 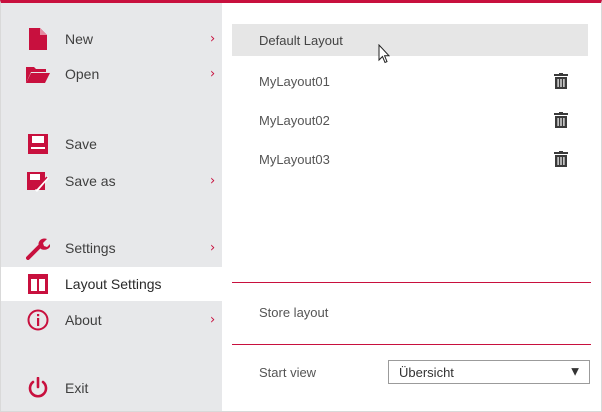 What do you see at coordinates (111, 388) in the screenshot?
I see `menu-item-exit: Exit` at bounding box center [111, 388].